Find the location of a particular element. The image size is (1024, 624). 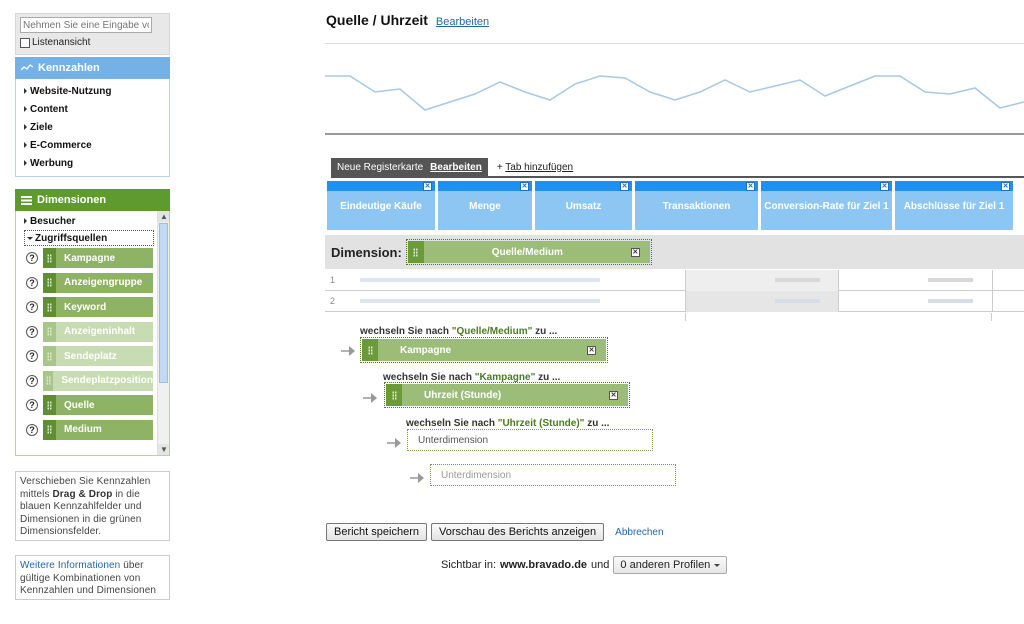

tab-edit-link: Bearbeiten is located at coordinates (456, 167).